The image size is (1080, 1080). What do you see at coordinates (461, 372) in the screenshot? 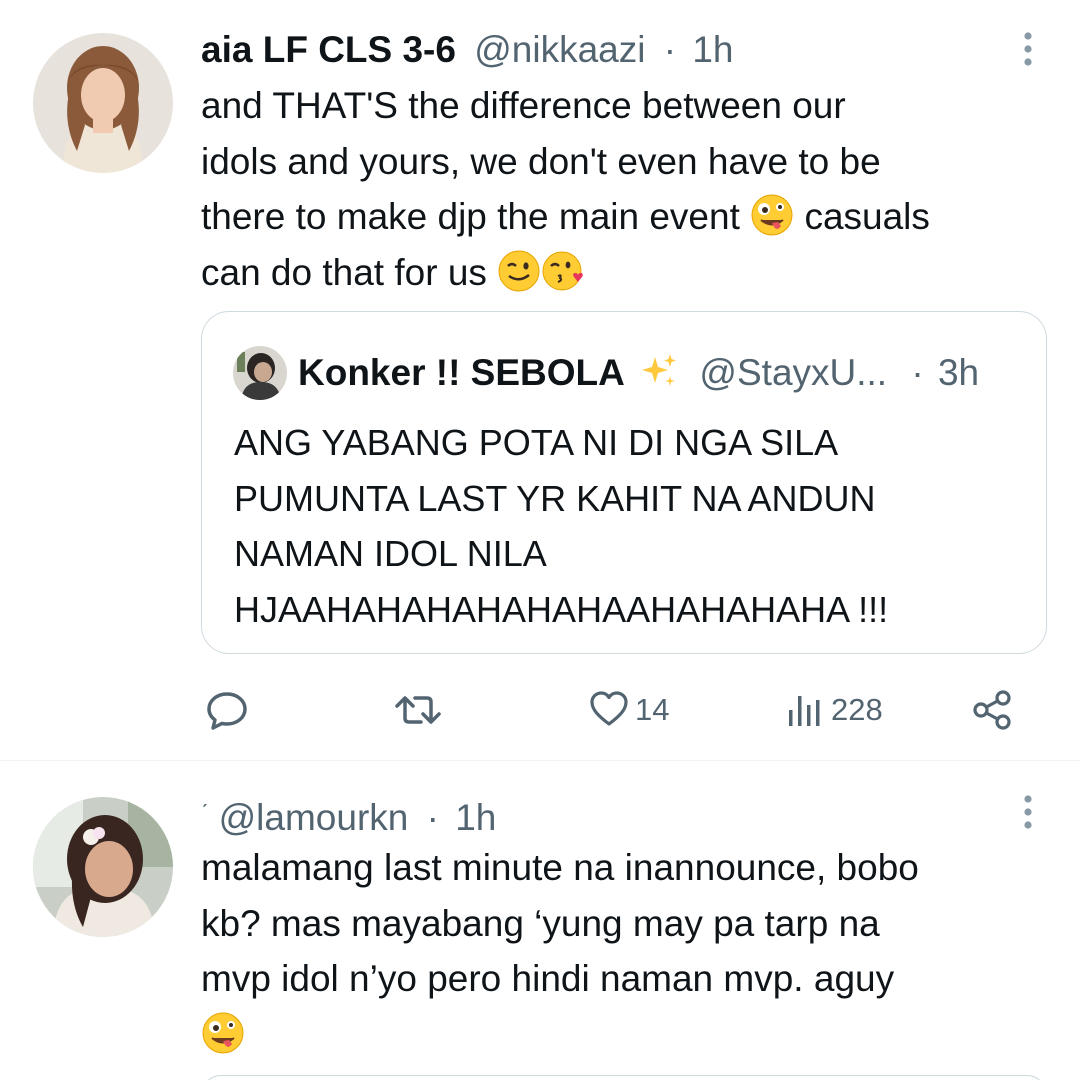
I see `quoted-display-name: Konker !! SEBOLA` at bounding box center [461, 372].